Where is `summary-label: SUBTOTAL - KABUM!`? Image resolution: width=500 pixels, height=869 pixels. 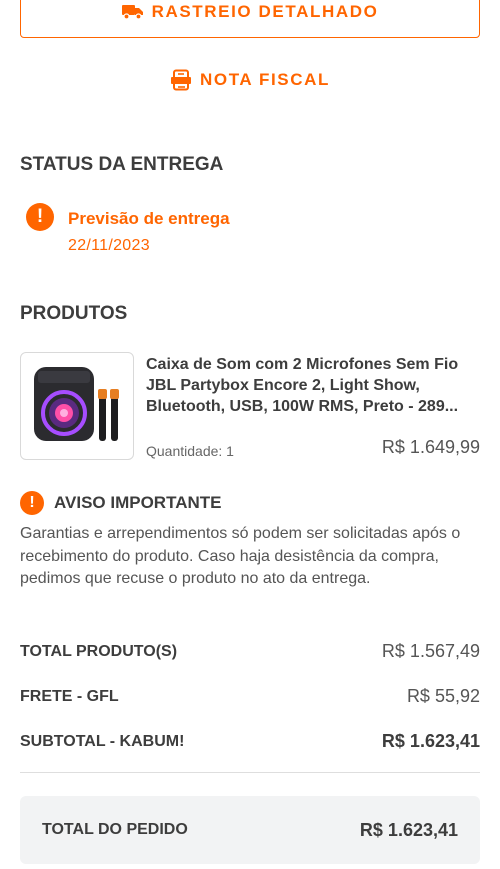 summary-label: SUBTOTAL - KABUM! is located at coordinates (102, 741).